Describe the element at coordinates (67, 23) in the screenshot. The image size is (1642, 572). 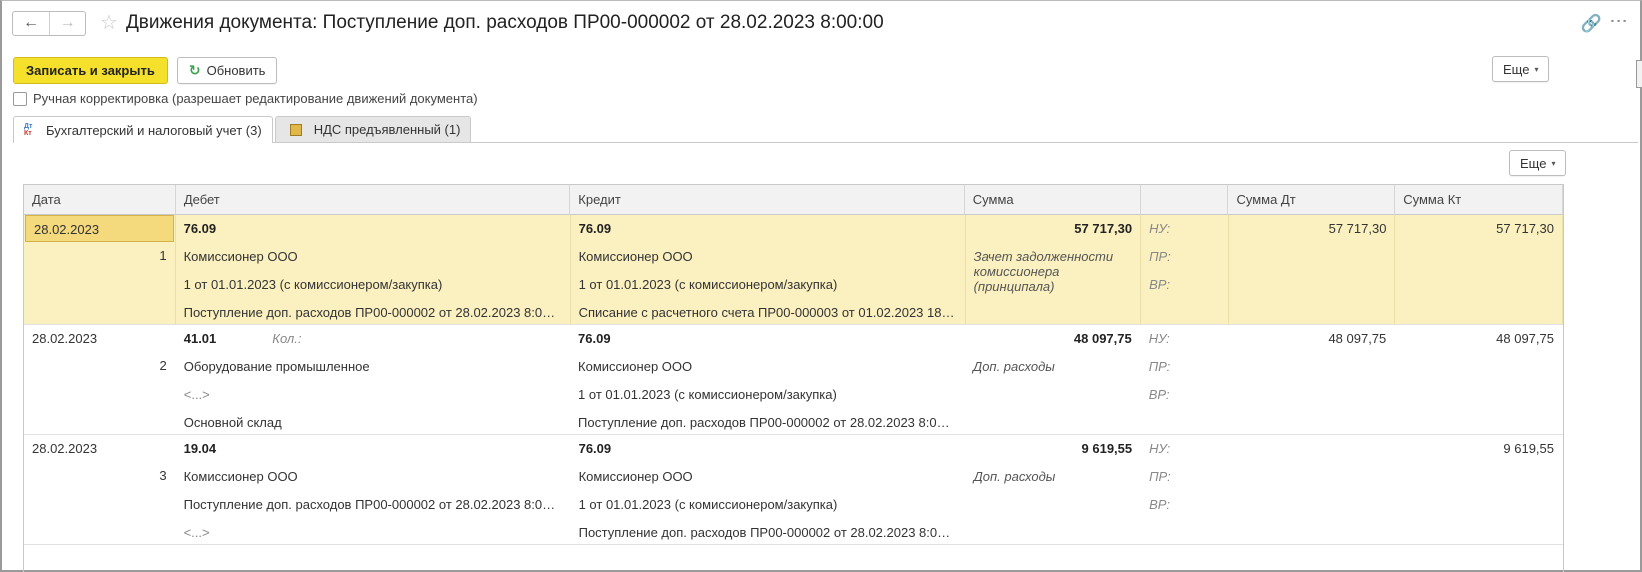
I see `forward-icon: →` at that location.